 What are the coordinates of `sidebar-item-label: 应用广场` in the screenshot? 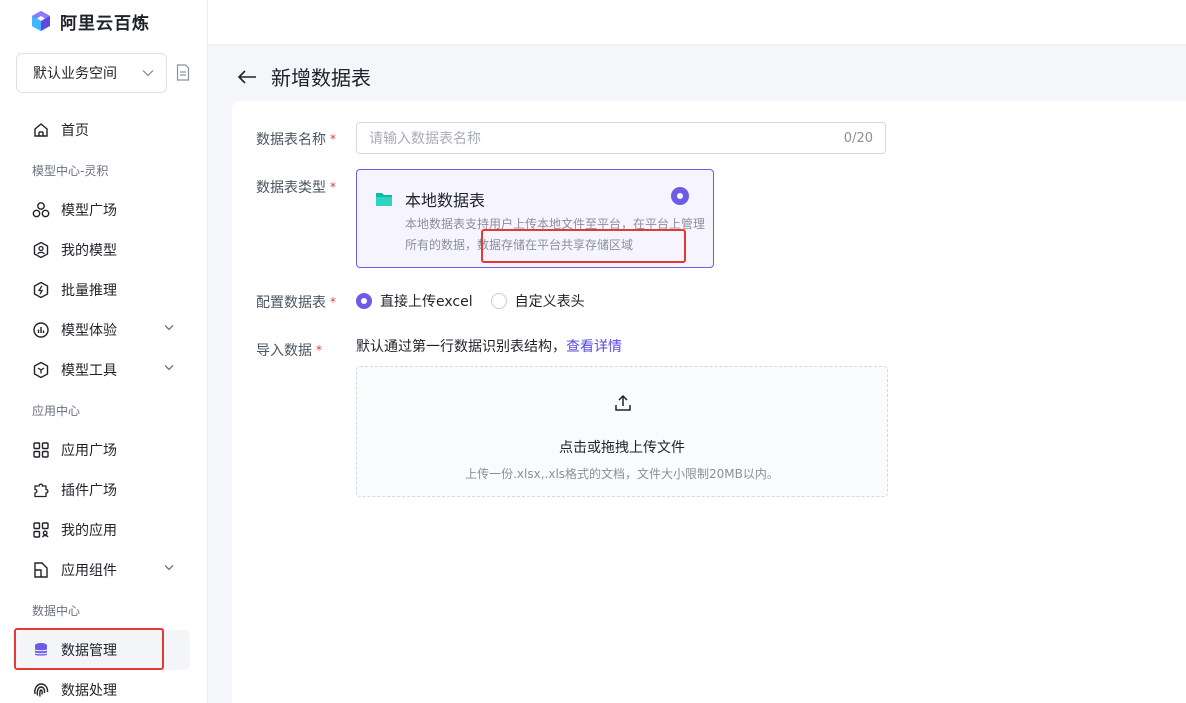 It's located at (89, 451).